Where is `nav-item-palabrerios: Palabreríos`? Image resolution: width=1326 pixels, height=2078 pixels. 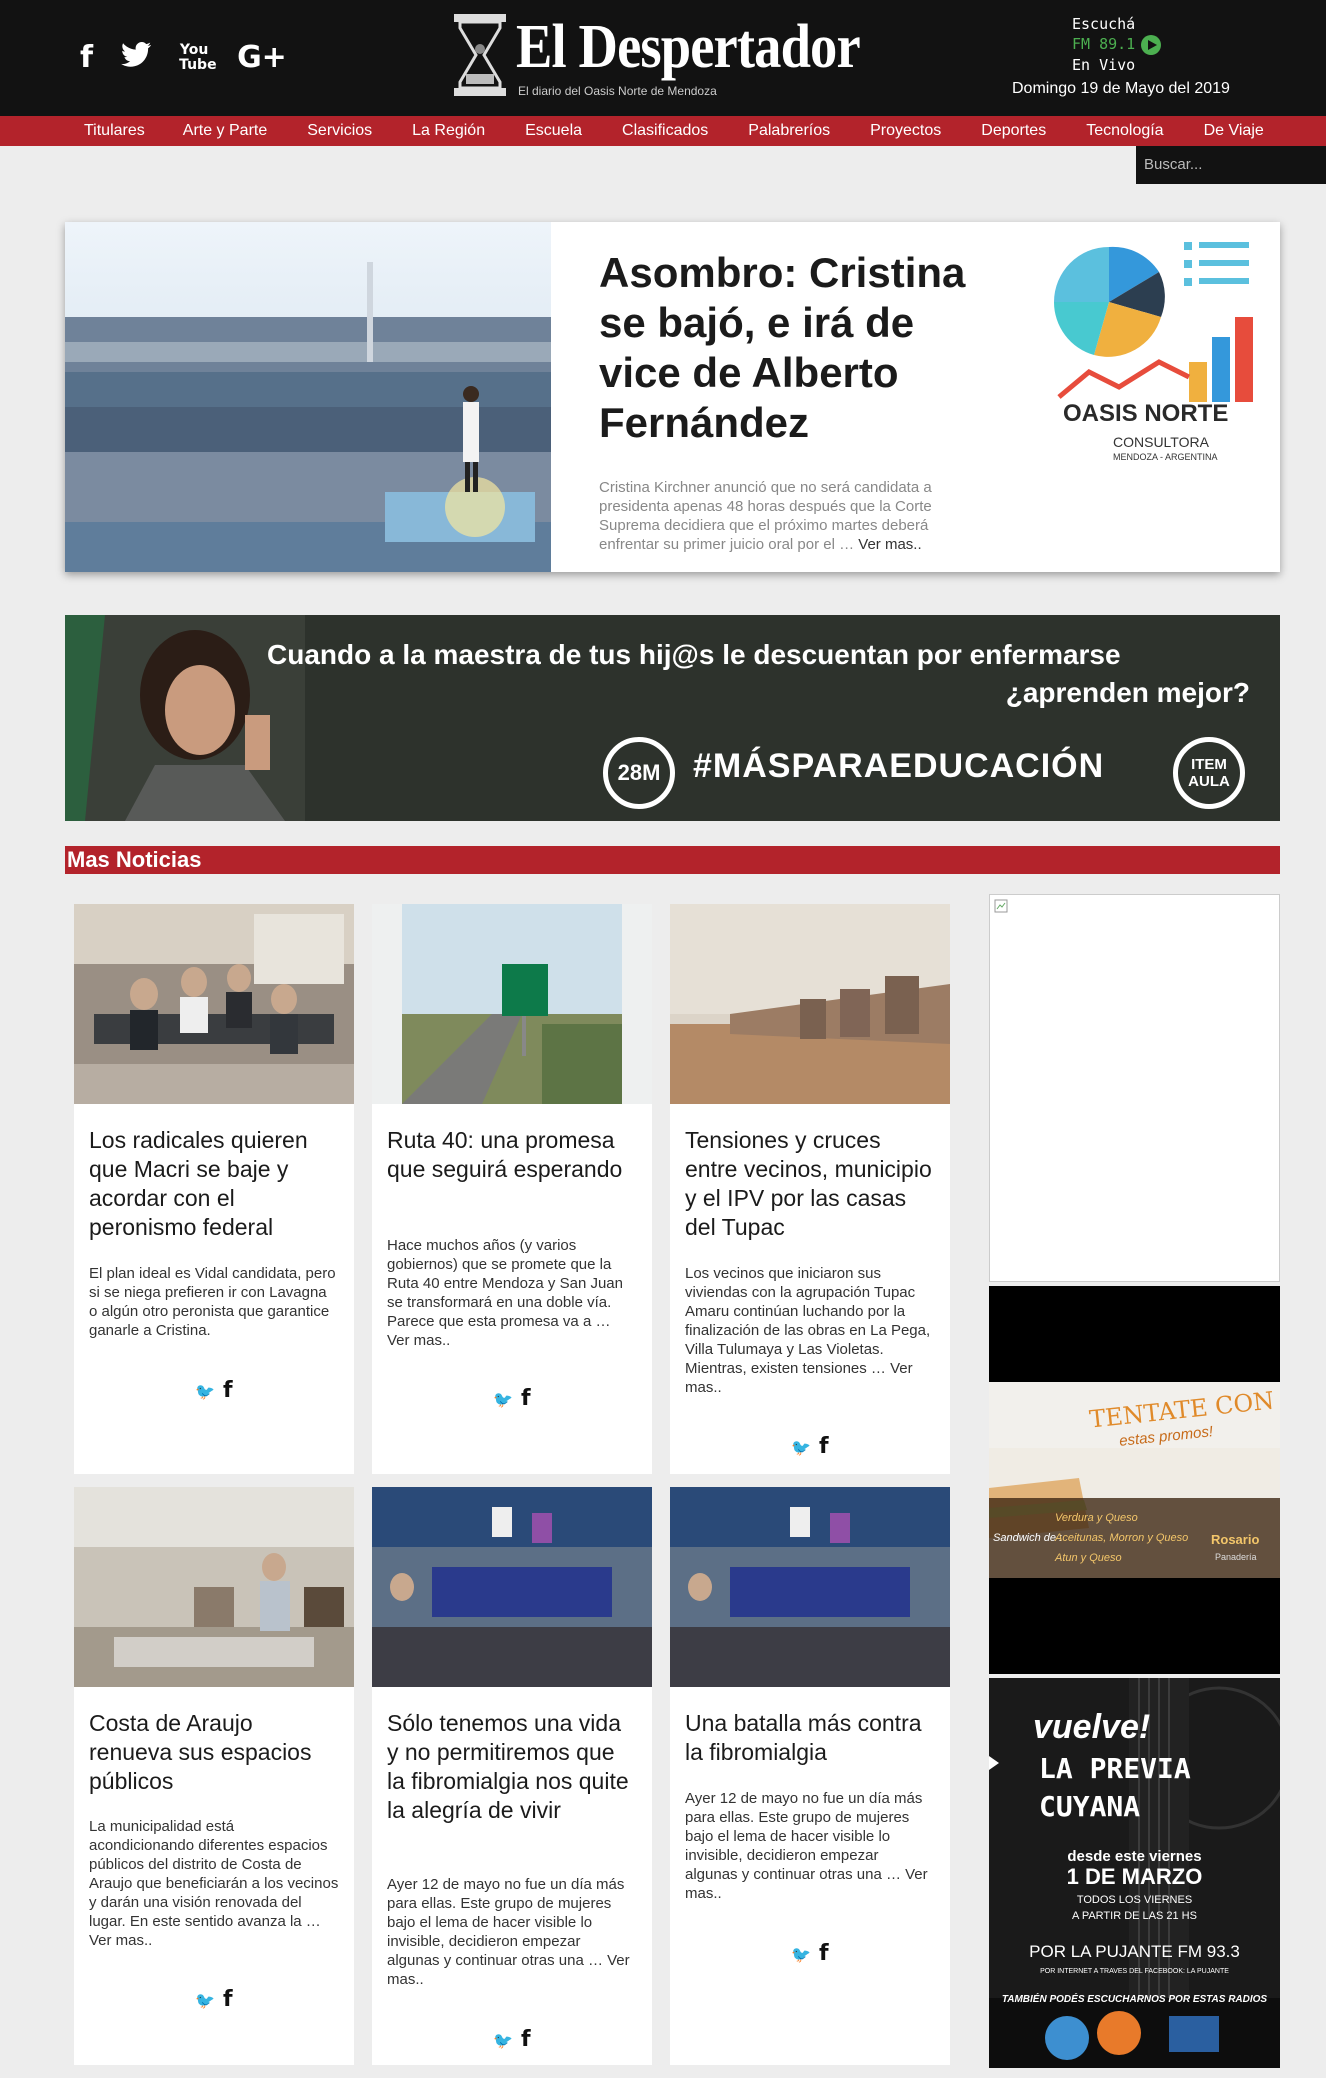 nav-item-palabrerios: Palabreríos is located at coordinates (789, 131).